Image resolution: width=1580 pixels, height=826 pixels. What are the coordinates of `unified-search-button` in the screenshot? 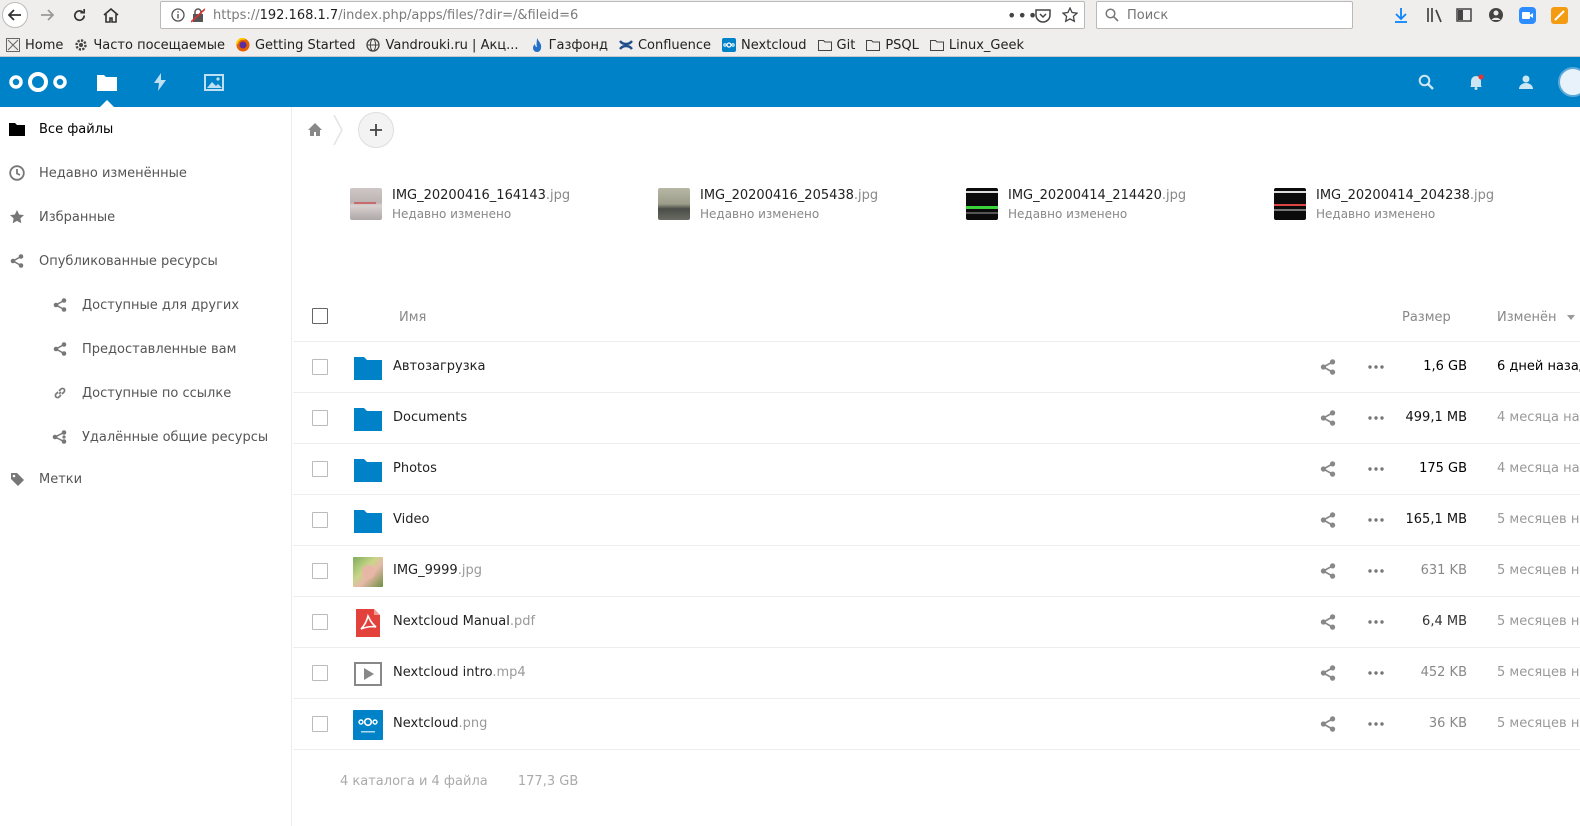 It's located at (1426, 82).